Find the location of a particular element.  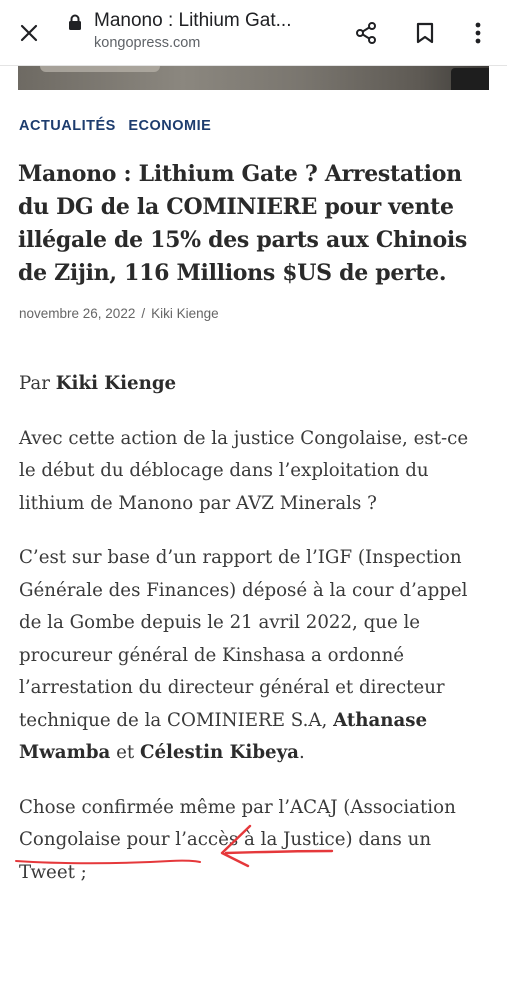

byline-author: Kiki Kienge is located at coordinates (116, 383).